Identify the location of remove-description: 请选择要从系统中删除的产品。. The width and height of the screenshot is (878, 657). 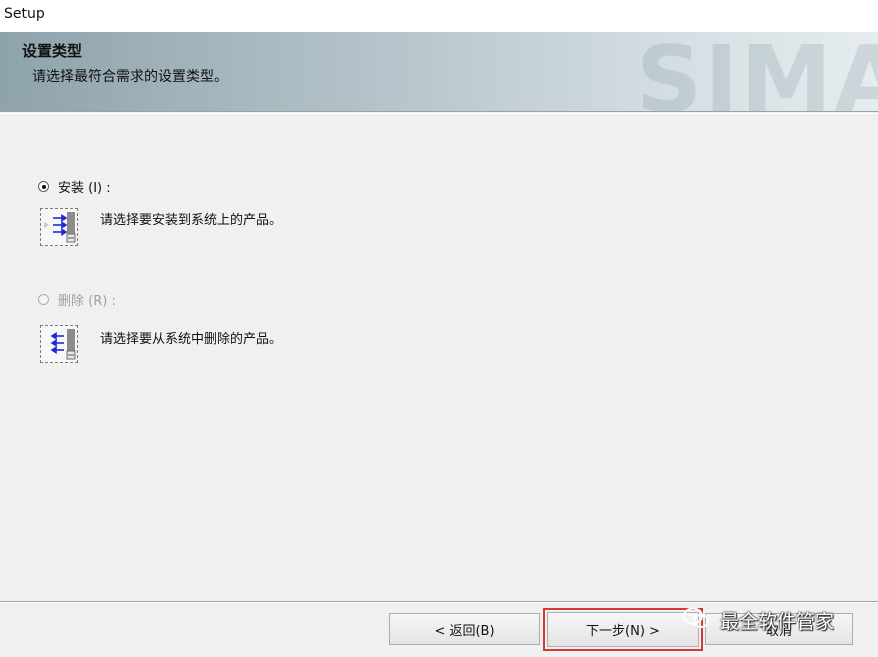
(191, 339).